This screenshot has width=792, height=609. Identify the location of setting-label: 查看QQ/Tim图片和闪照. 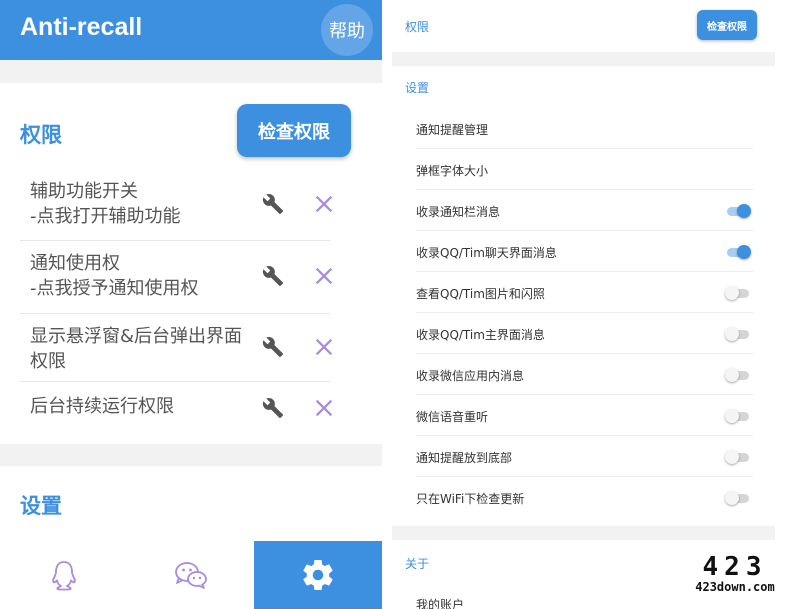
(480, 294).